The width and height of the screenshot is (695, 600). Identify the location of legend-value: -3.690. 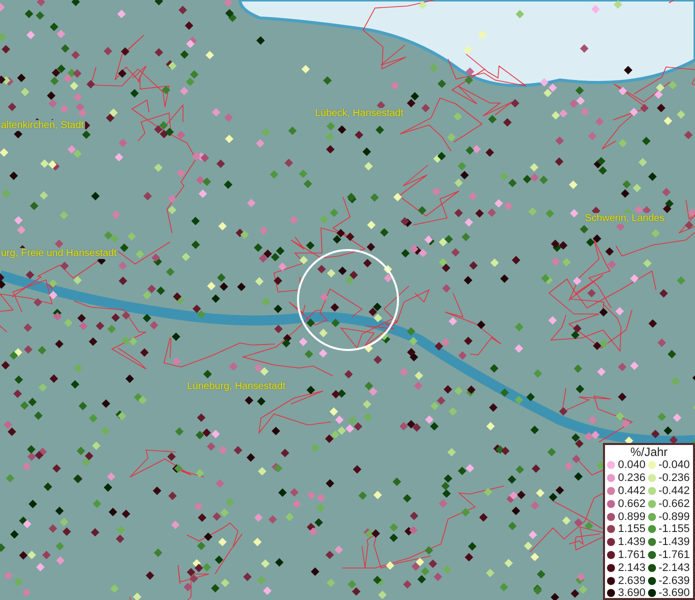
(674, 593).